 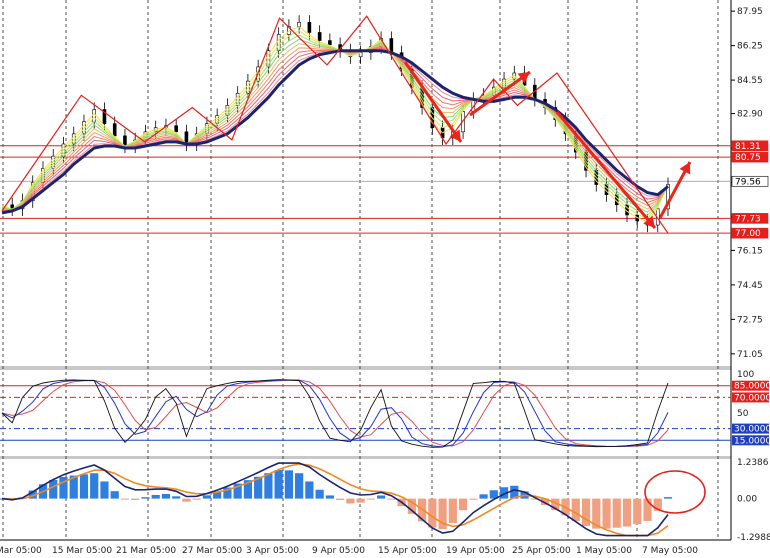 I want to click on x-tick-label: 27 Mar 05:00, so click(x=212, y=551).